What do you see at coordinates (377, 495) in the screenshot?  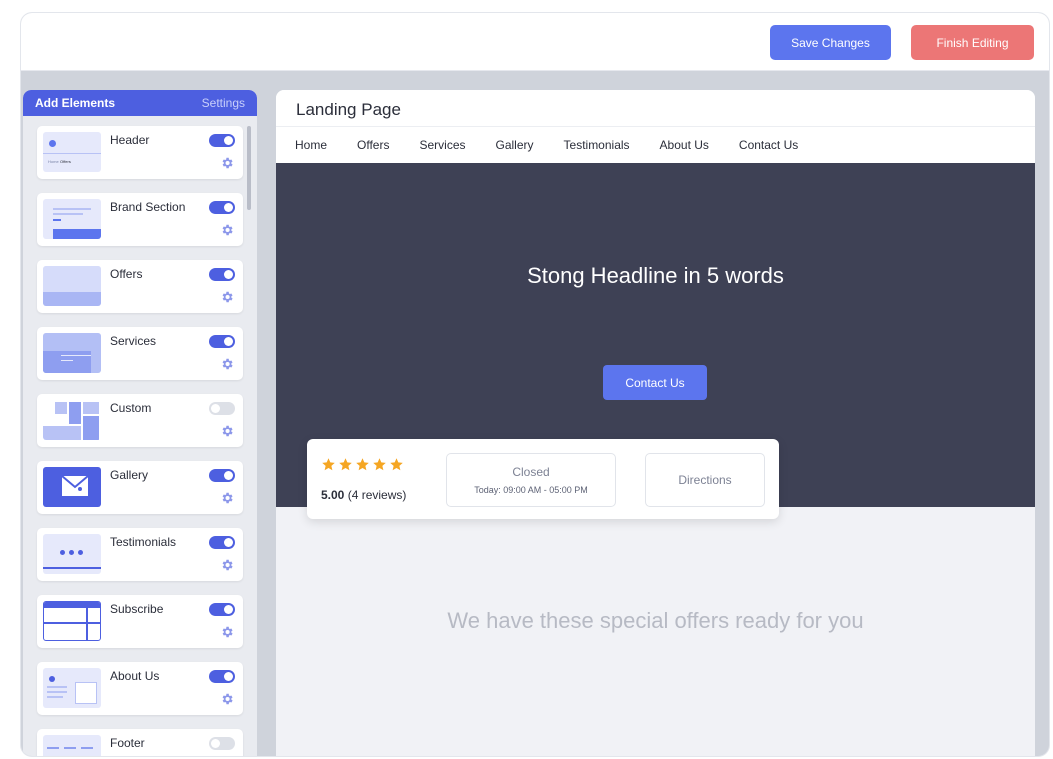 I see `review-count: (4 reviews)` at bounding box center [377, 495].